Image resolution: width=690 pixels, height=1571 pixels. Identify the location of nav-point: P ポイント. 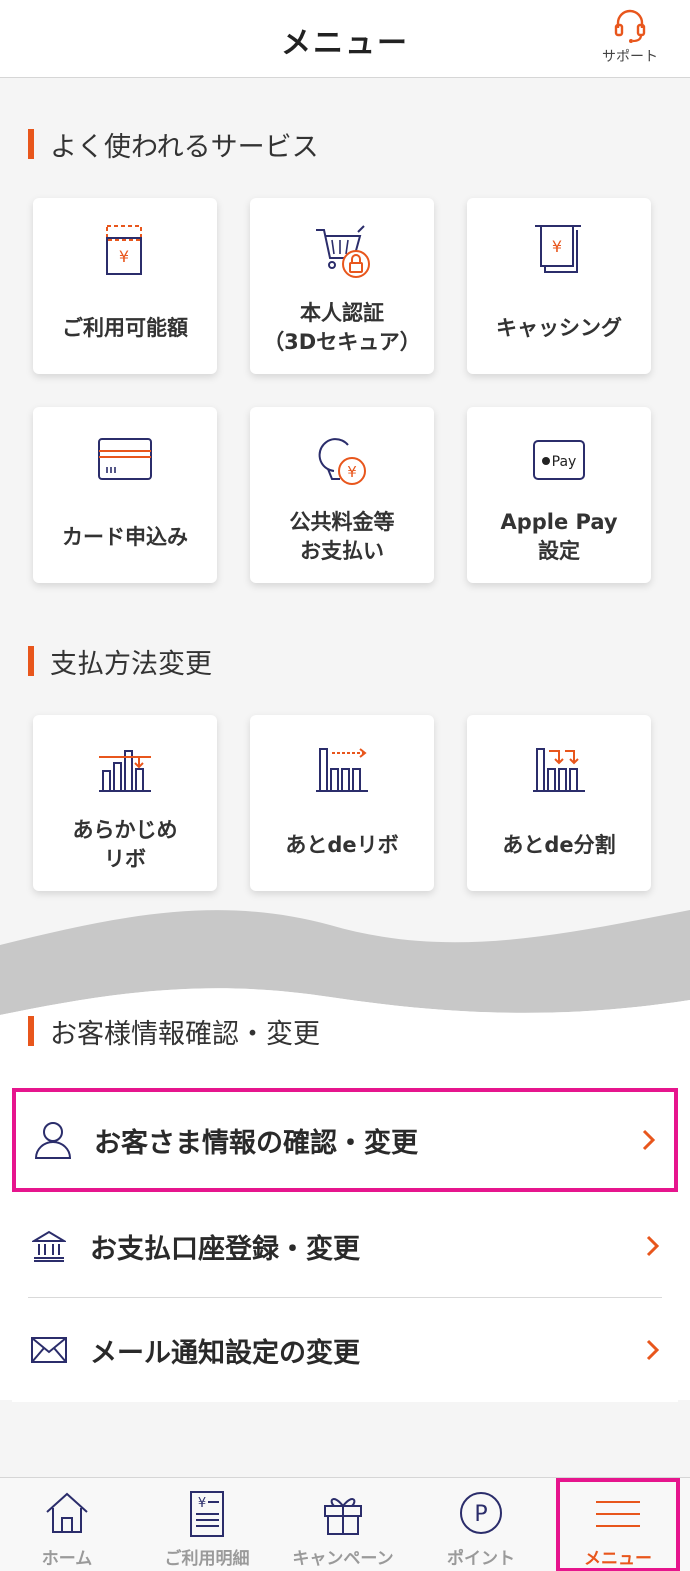
(481, 1524).